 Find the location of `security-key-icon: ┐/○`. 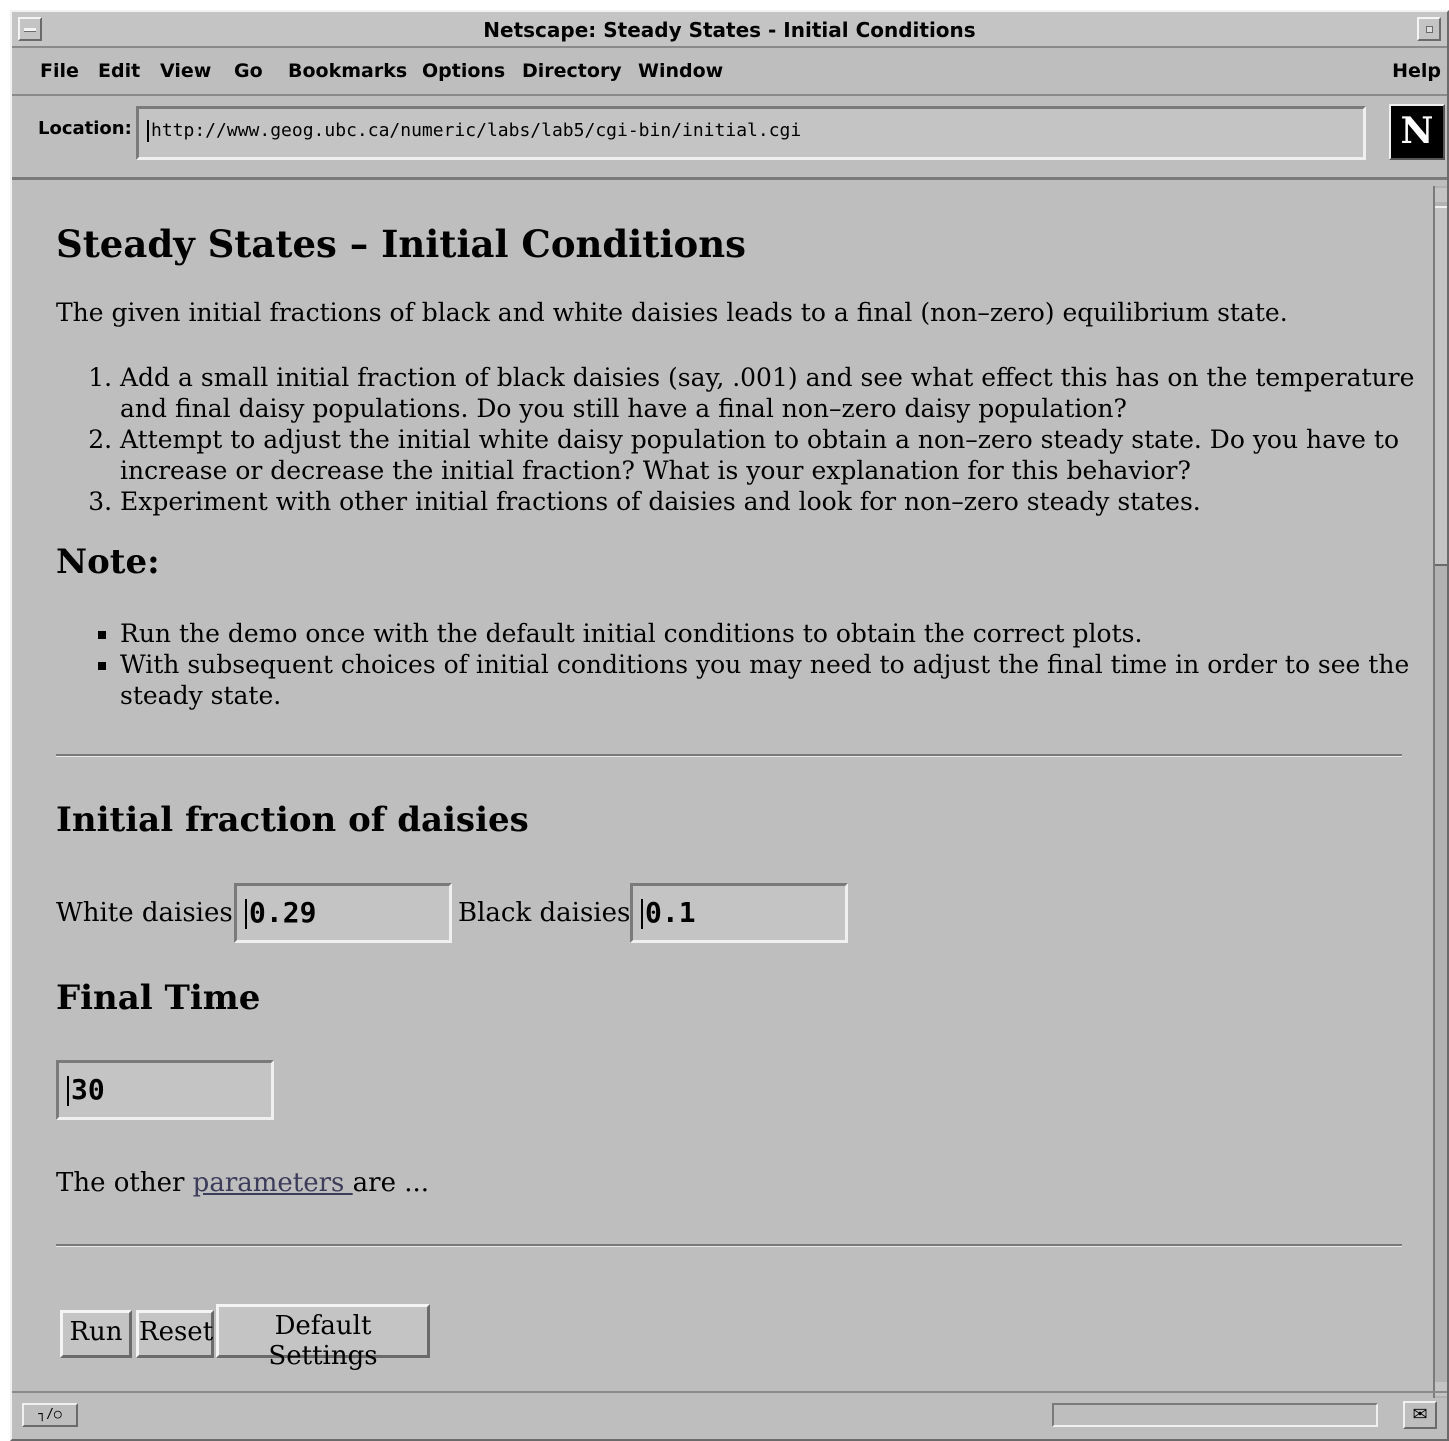

security-key-icon: ┐/○ is located at coordinates (50, 1415).